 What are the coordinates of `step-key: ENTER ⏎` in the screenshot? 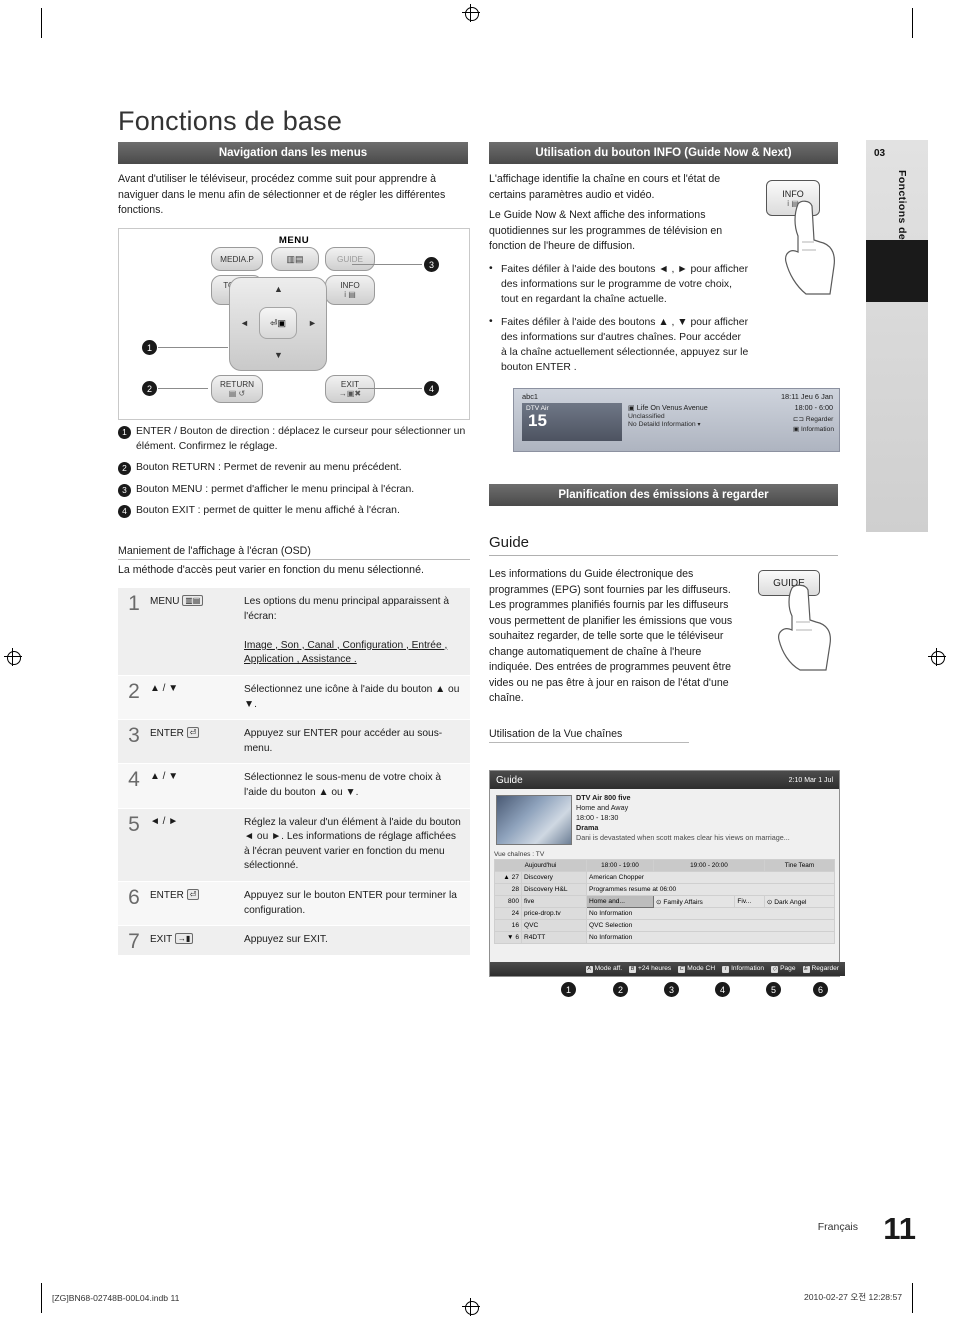 It's located at (197, 741).